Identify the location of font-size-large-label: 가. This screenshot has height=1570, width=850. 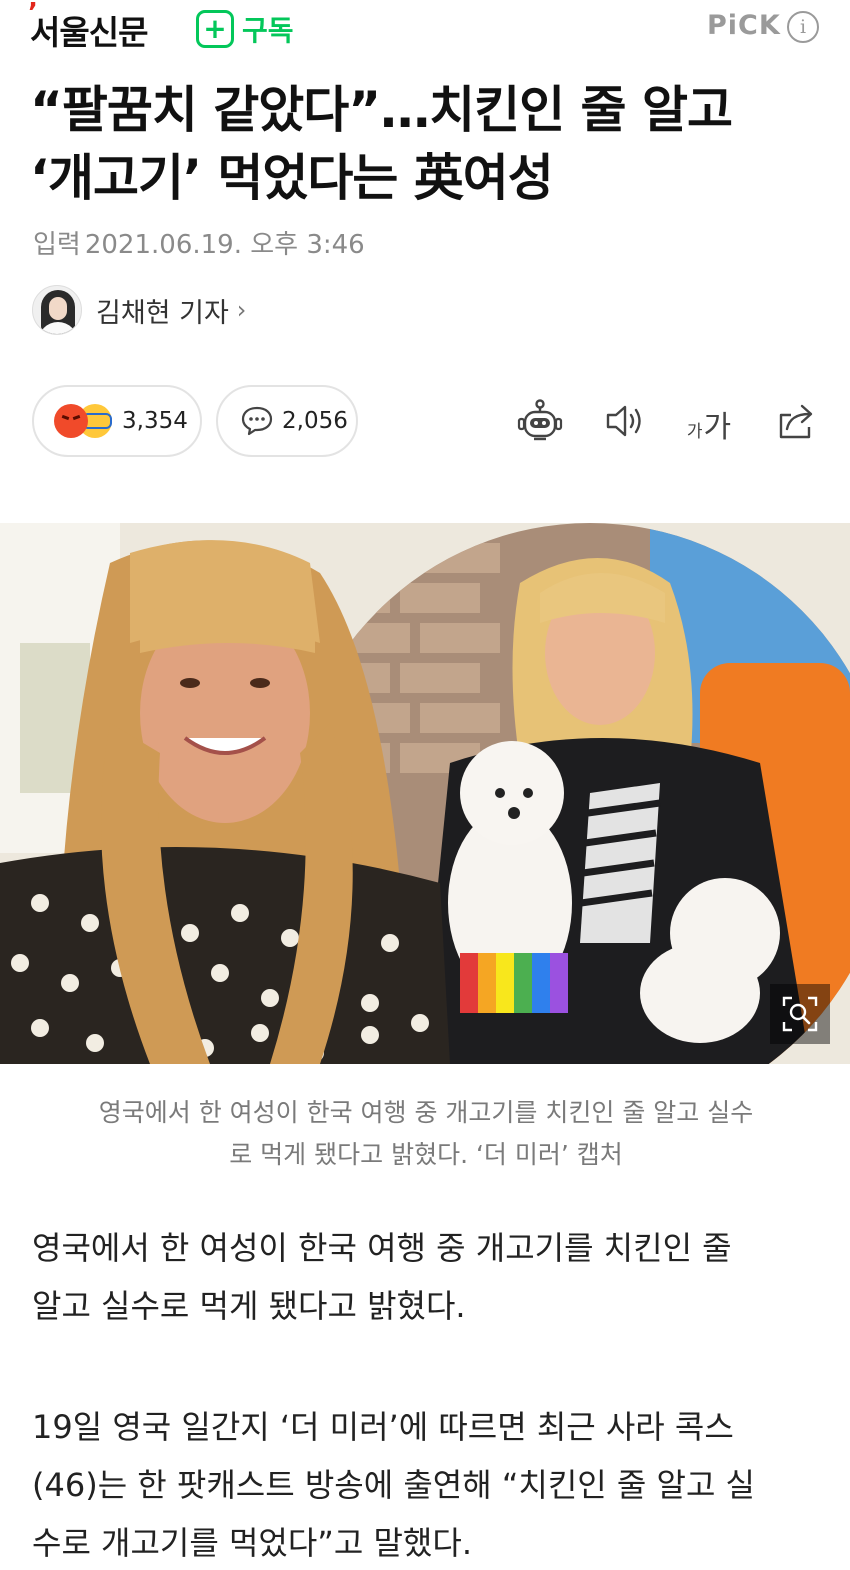
(717, 427).